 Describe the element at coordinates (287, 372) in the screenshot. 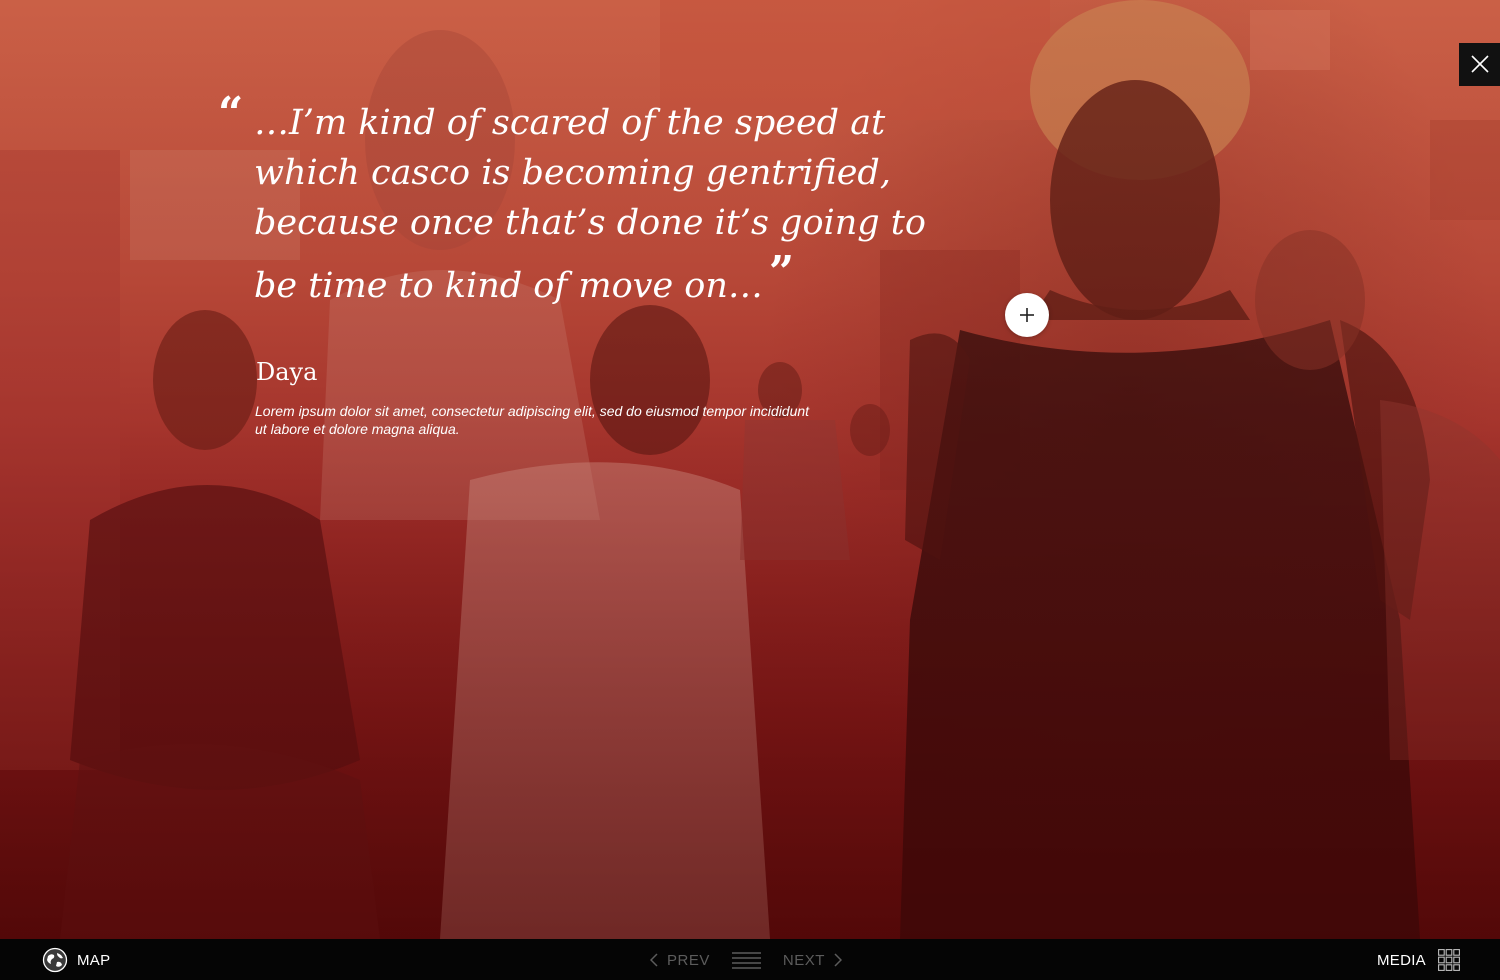

I see `speaker-name: Daya` at that location.